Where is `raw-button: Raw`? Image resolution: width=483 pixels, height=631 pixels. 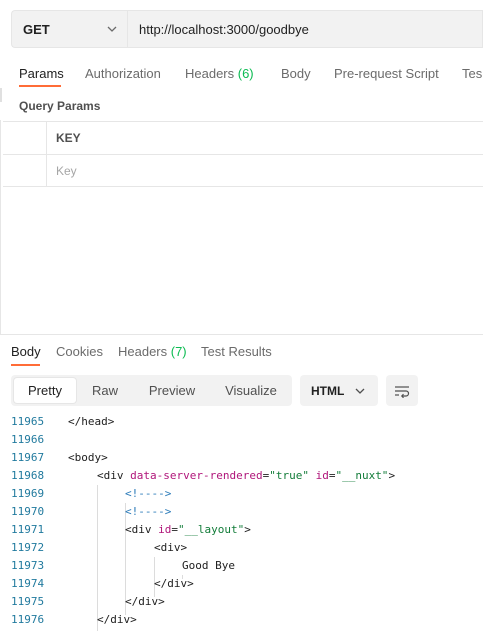 raw-button: Raw is located at coordinates (105, 390).